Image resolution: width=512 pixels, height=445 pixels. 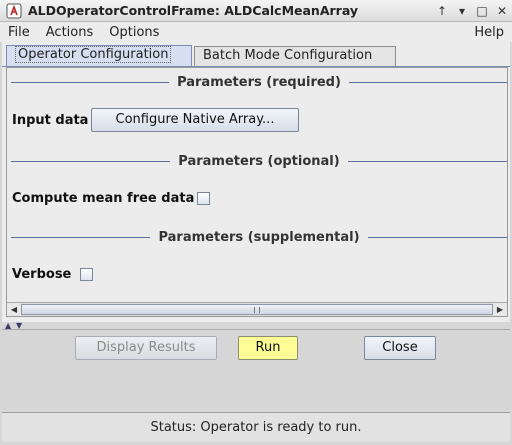 I want to click on status-bar: Status: Operator is ready to run., so click(x=256, y=427).